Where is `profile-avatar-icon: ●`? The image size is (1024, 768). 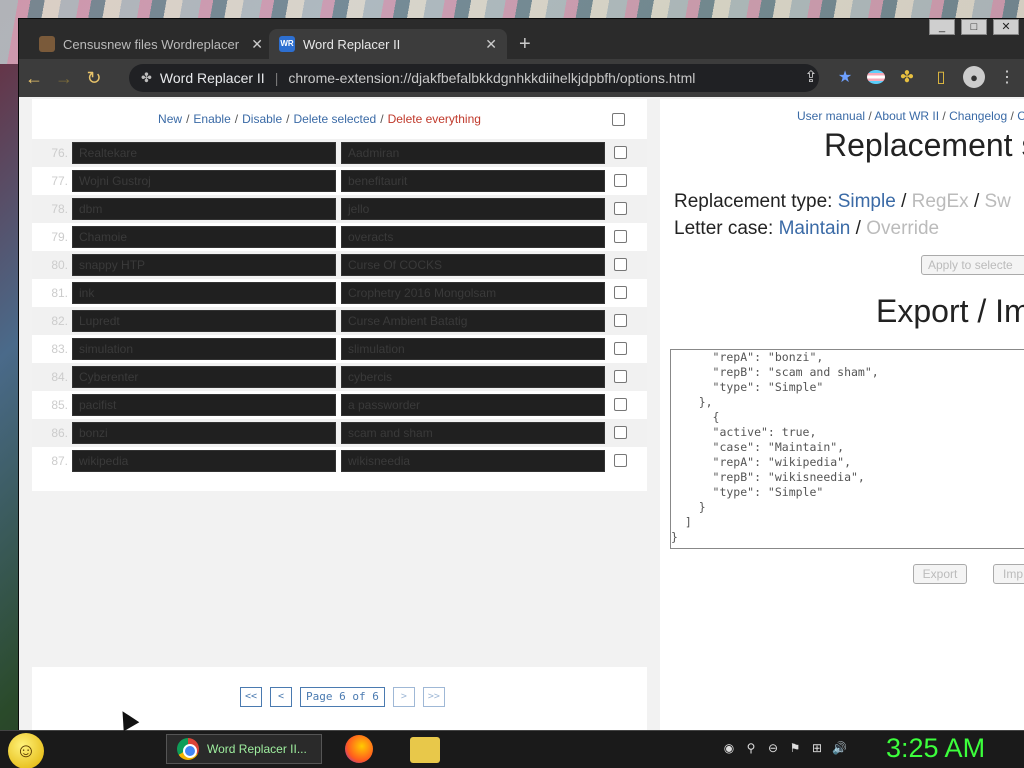 profile-avatar-icon: ● is located at coordinates (974, 77).